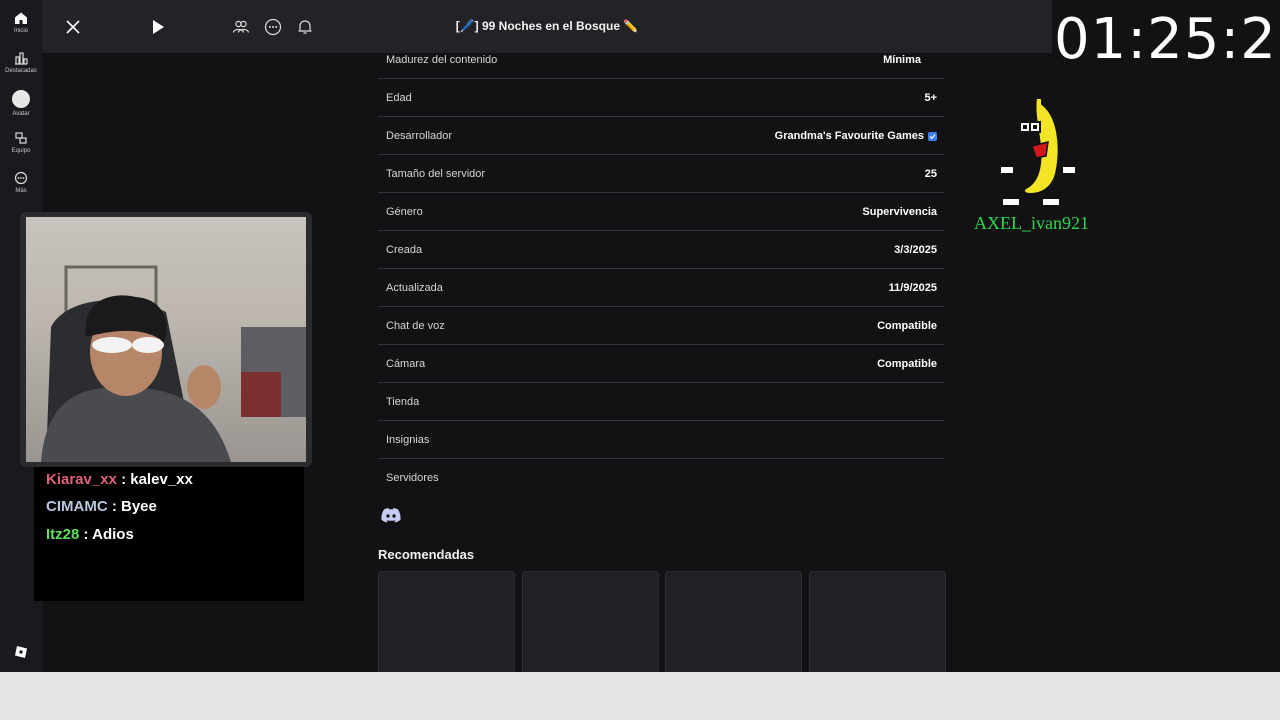  What do you see at coordinates (81, 479) in the screenshot?
I see `chat-username: Kiarav_xx` at bounding box center [81, 479].